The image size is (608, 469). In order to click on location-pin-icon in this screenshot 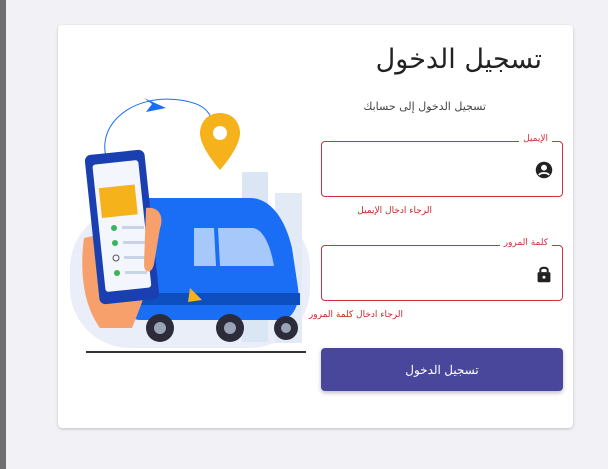, I will do `click(220, 141)`.